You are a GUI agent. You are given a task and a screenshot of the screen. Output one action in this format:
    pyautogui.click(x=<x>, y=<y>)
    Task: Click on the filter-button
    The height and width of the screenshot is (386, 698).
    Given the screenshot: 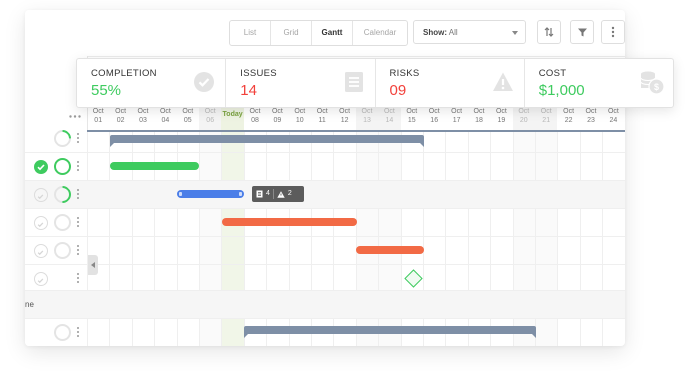 What is the action you would take?
    pyautogui.click(x=582, y=32)
    